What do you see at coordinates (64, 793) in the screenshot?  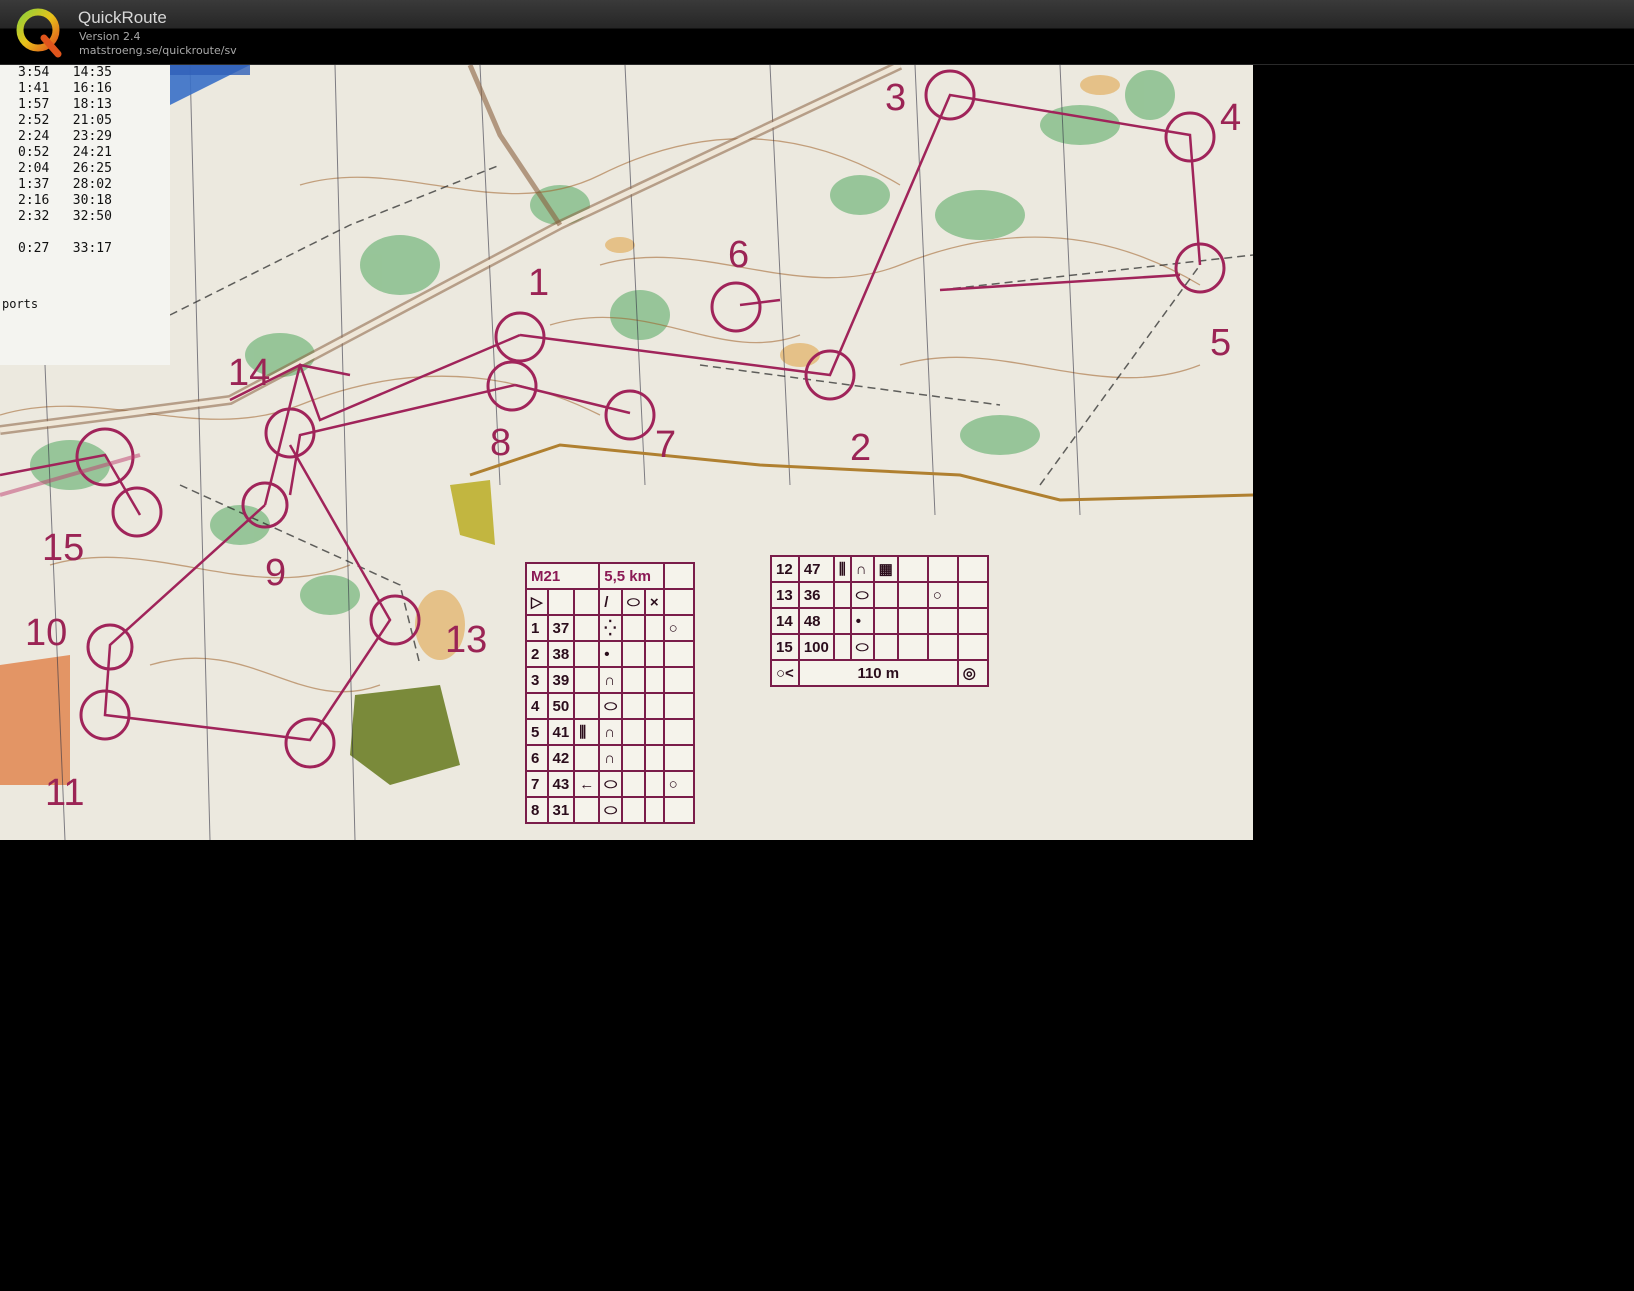 I see `control-label: 11` at bounding box center [64, 793].